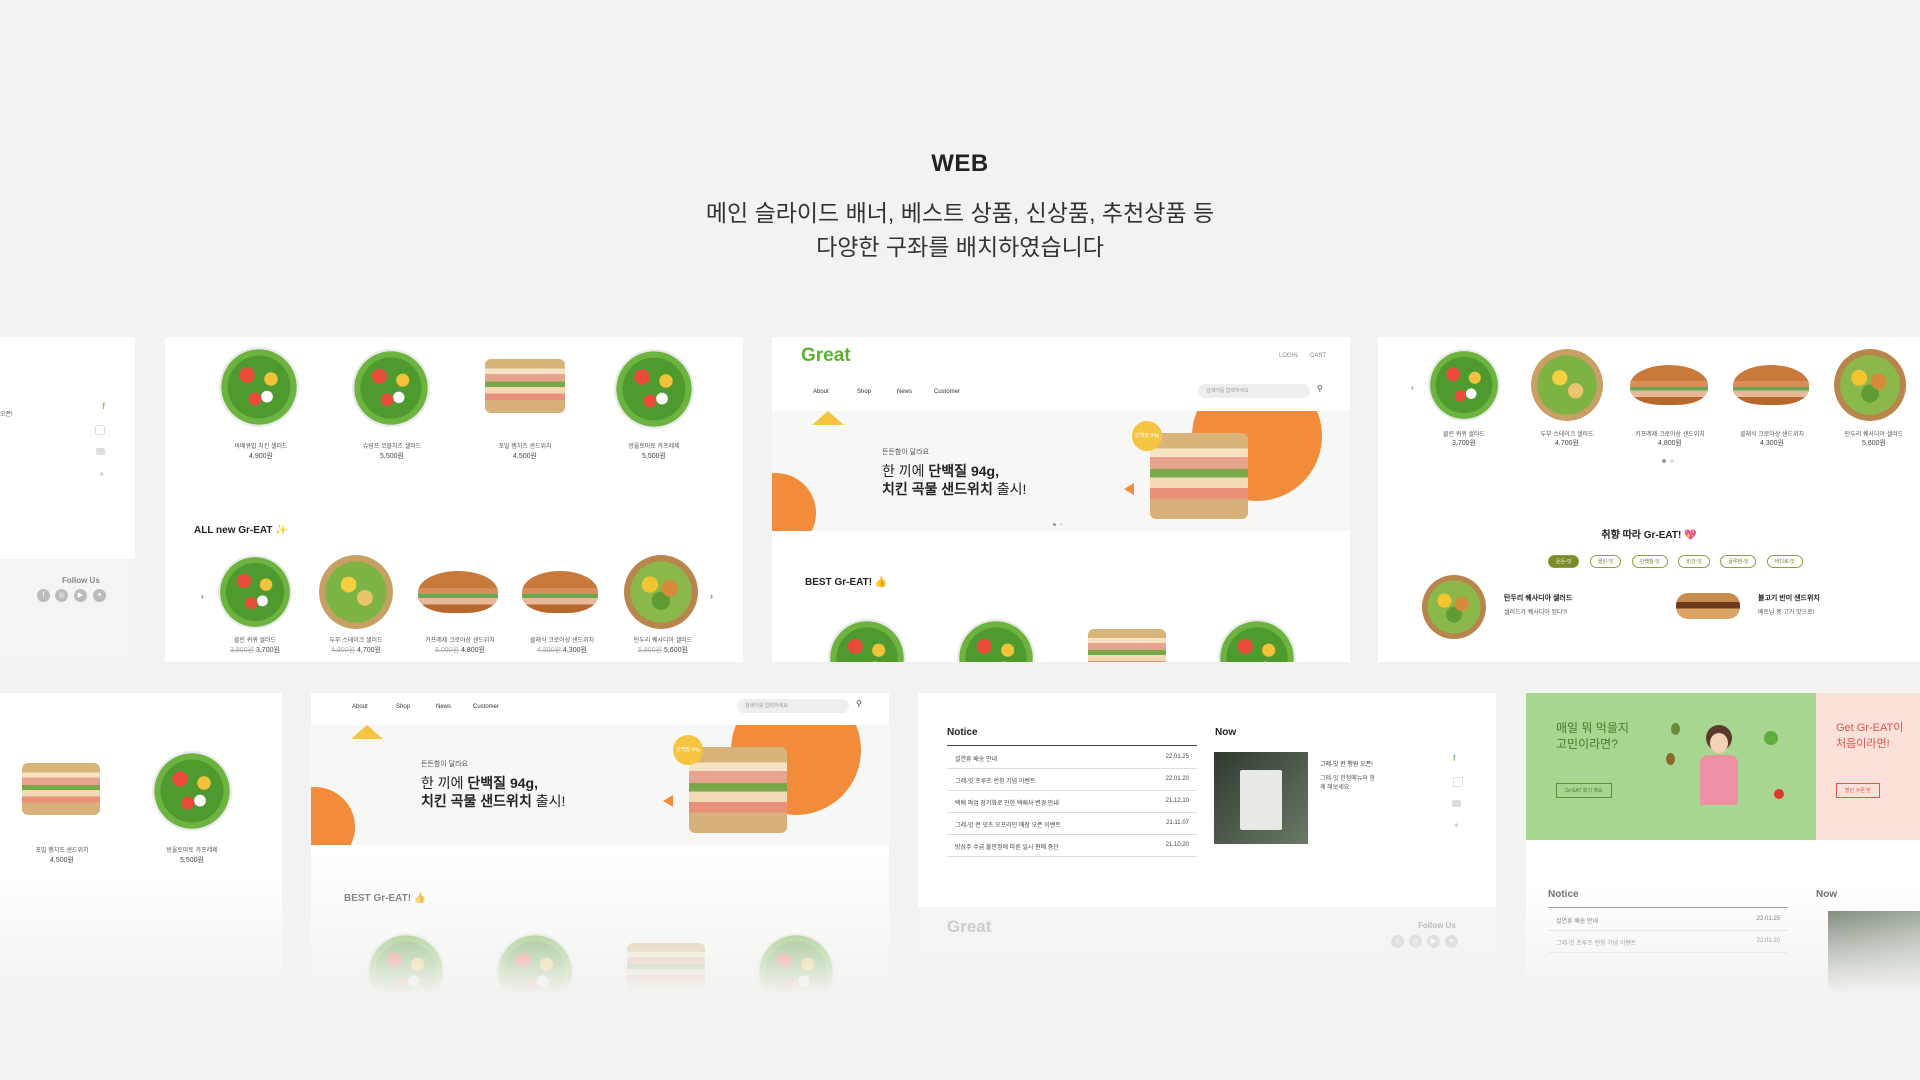 This screenshot has width=1920, height=1080. Describe the element at coordinates (1738, 561) in the screenshot. I see `taste-pill: 글루텐-잇` at that location.